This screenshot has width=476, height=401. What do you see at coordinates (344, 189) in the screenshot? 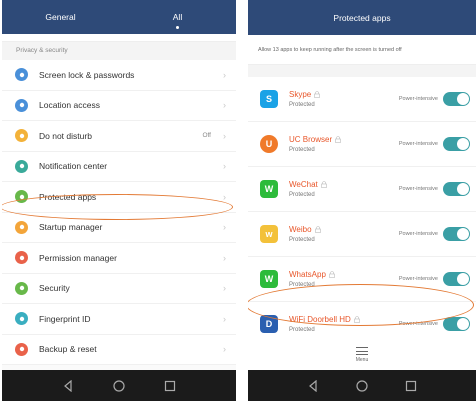
I see `app-text: WeChat Protected` at bounding box center [344, 189].